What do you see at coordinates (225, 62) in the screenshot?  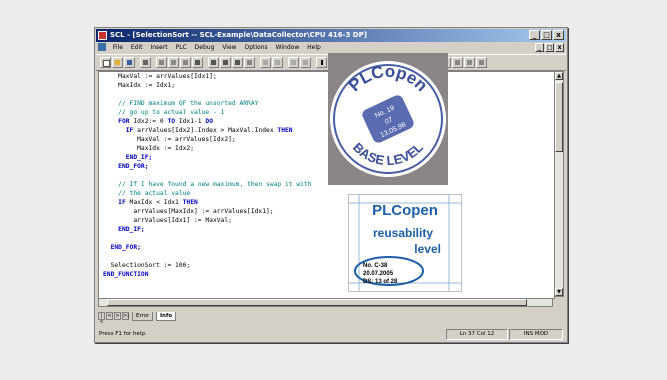 I see `replace-icon` at bounding box center [225, 62].